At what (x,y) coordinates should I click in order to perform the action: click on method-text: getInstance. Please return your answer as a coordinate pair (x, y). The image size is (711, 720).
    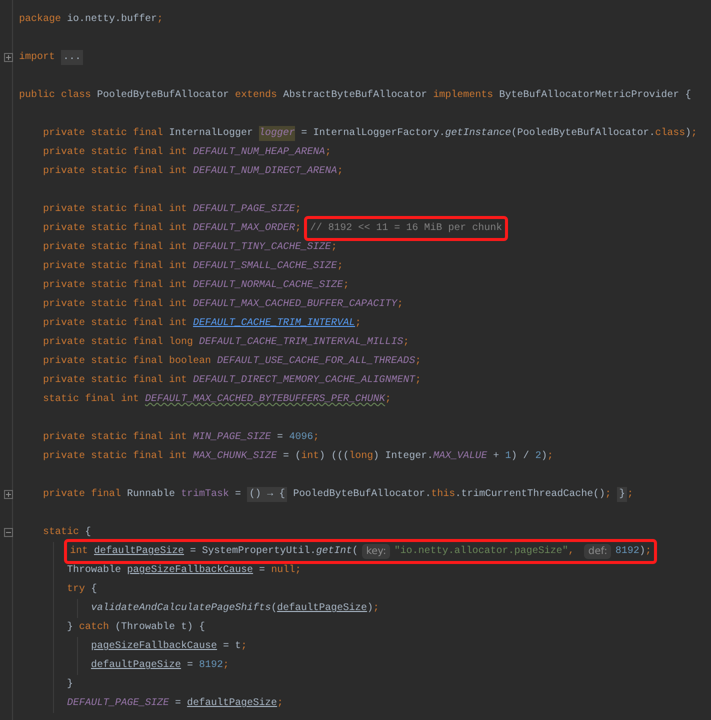
    Looking at the image, I should click on (478, 134).